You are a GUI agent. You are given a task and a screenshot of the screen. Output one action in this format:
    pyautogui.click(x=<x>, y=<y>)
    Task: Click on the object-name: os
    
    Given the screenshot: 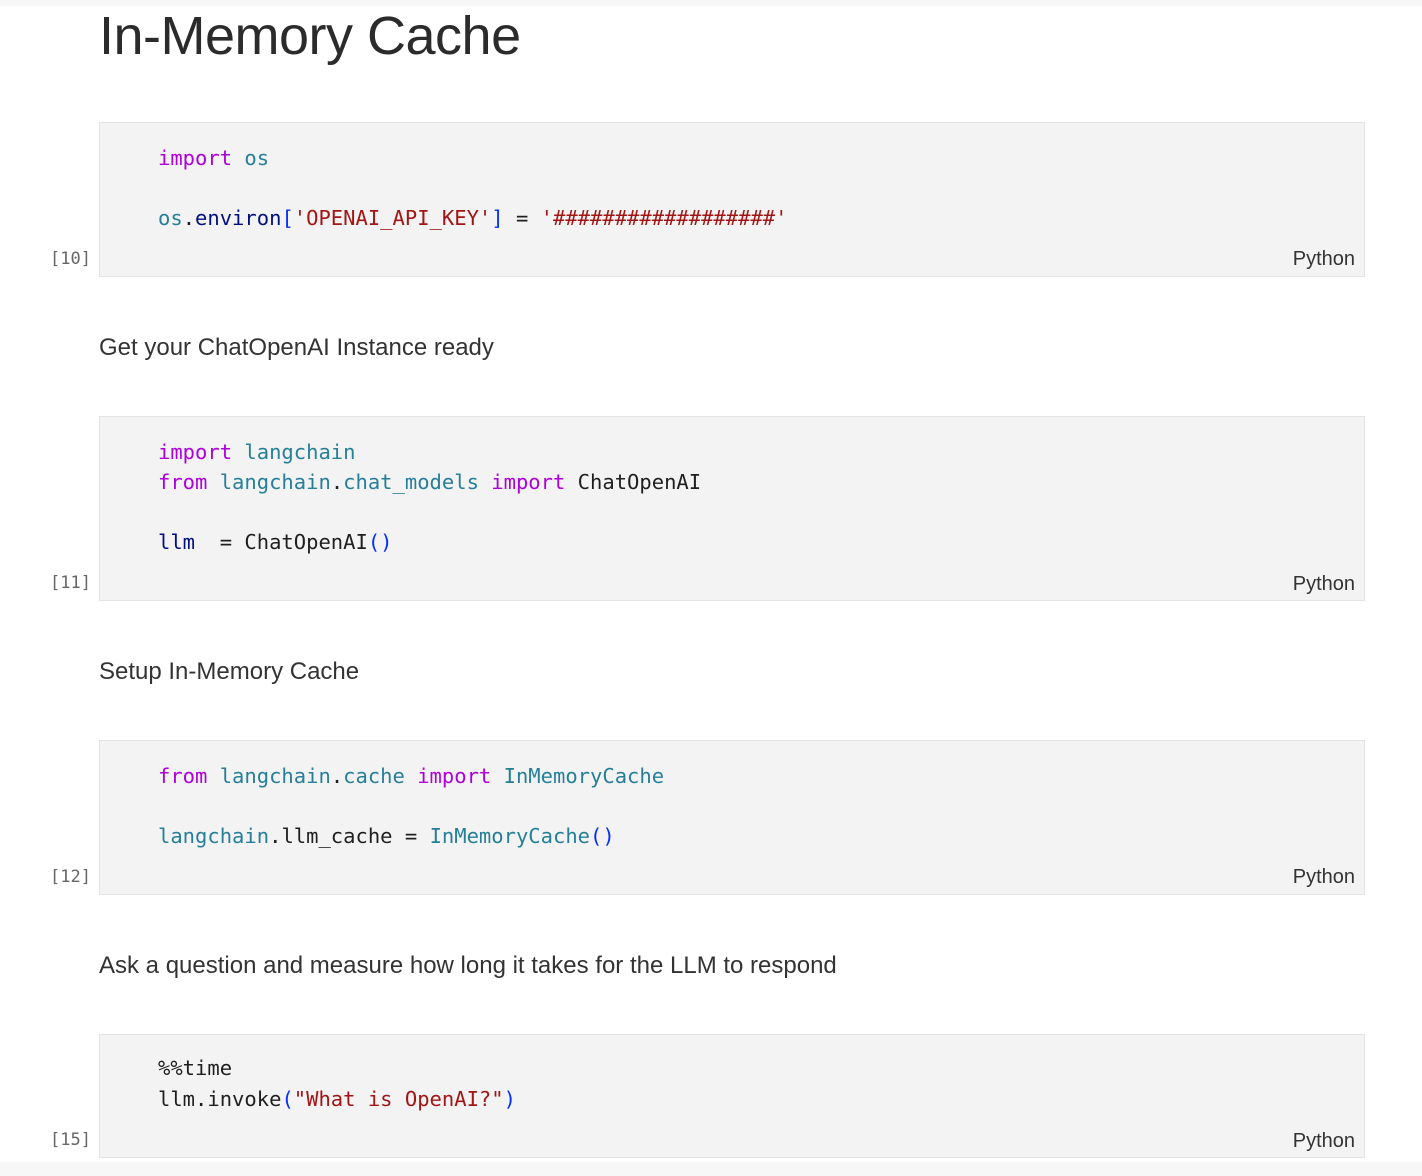 What is the action you would take?
    pyautogui.click(x=170, y=218)
    